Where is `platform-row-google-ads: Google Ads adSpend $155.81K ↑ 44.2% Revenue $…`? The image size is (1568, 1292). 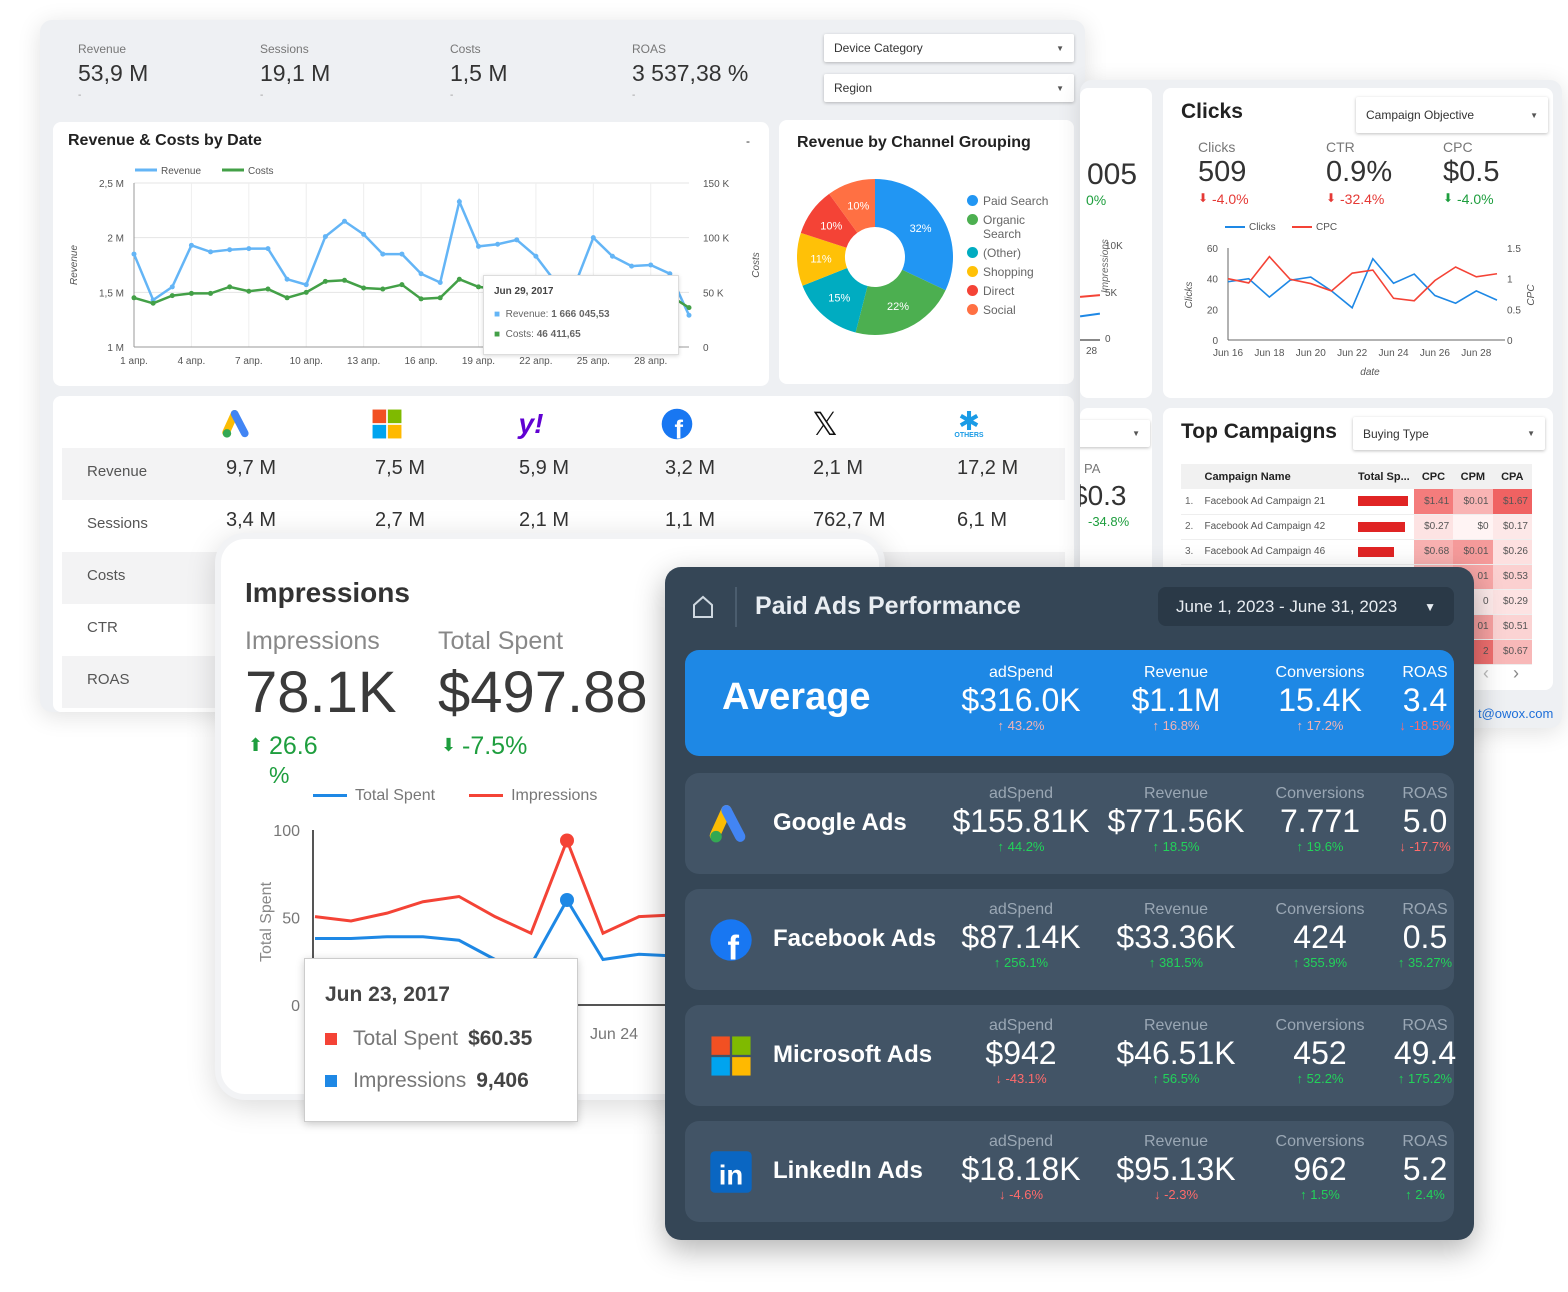
platform-row-google-ads: Google Ads adSpend $155.81K ↑ 44.2% Revenue $… is located at coordinates (1069, 823).